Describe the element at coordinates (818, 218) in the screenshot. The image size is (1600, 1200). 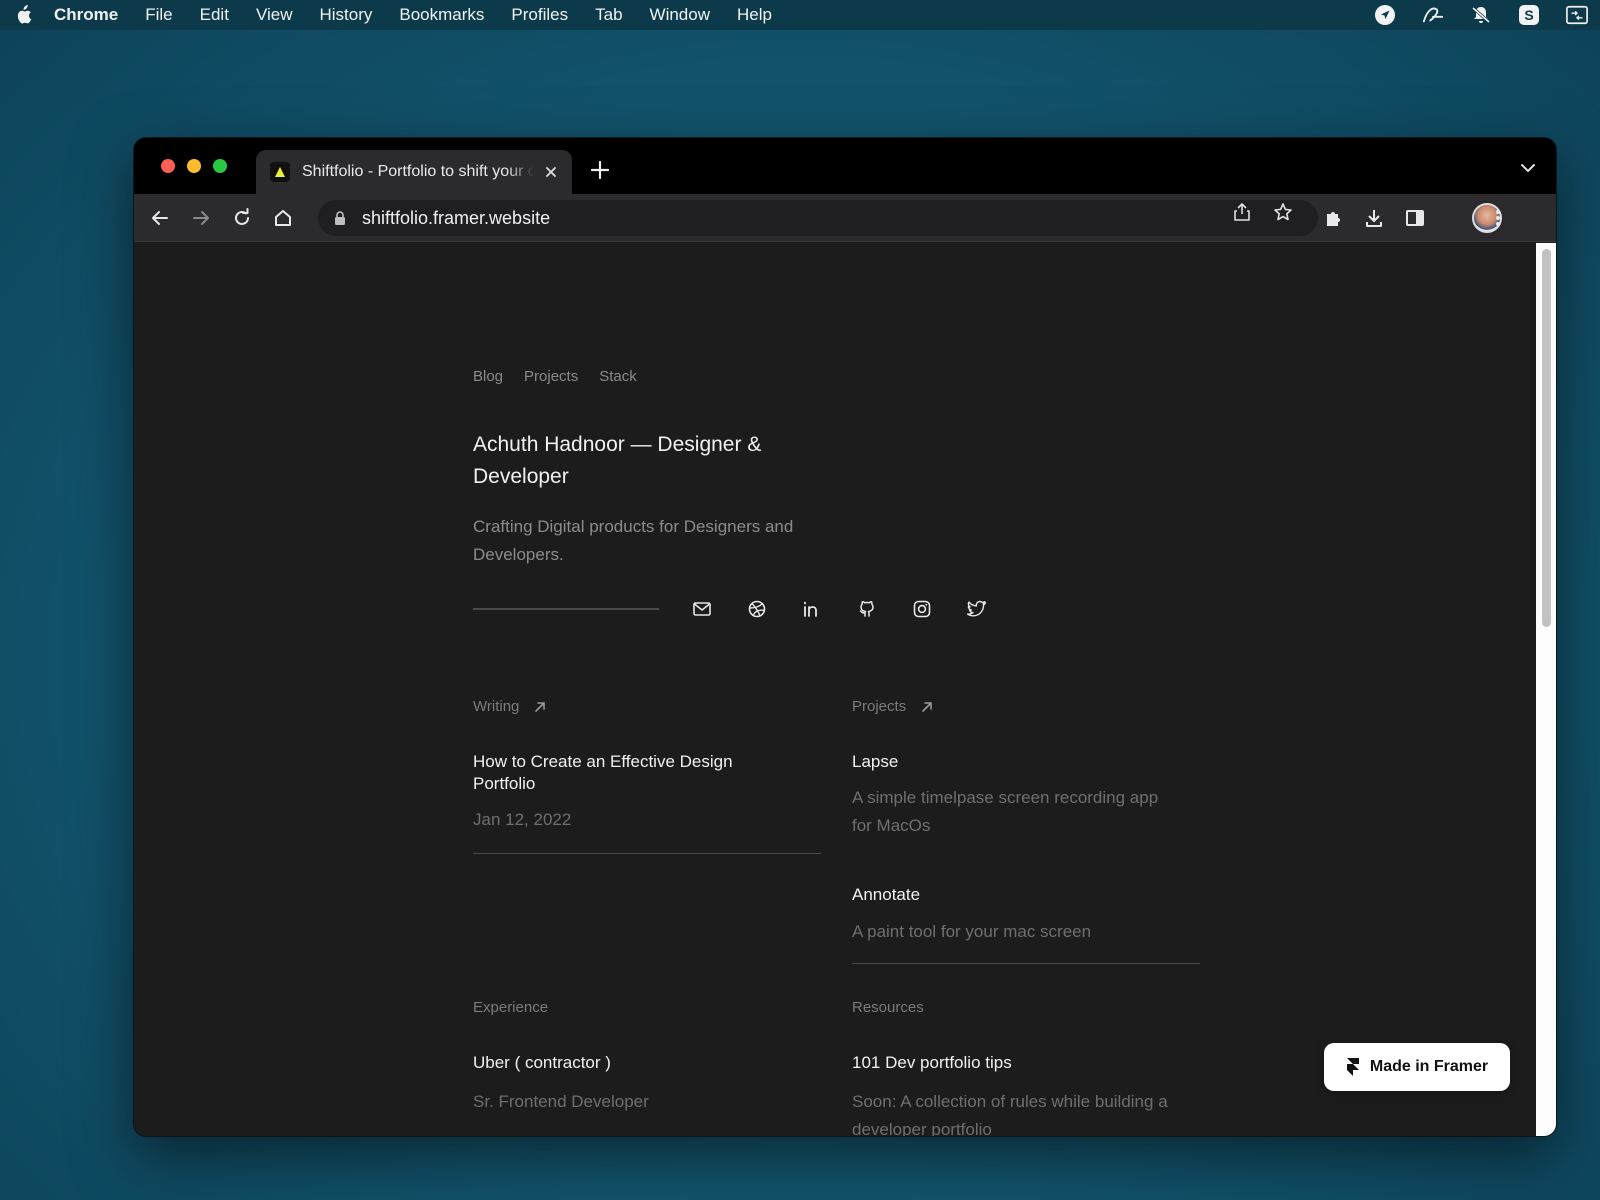
I see `address-bar: shiftfolio.framer.website` at that location.